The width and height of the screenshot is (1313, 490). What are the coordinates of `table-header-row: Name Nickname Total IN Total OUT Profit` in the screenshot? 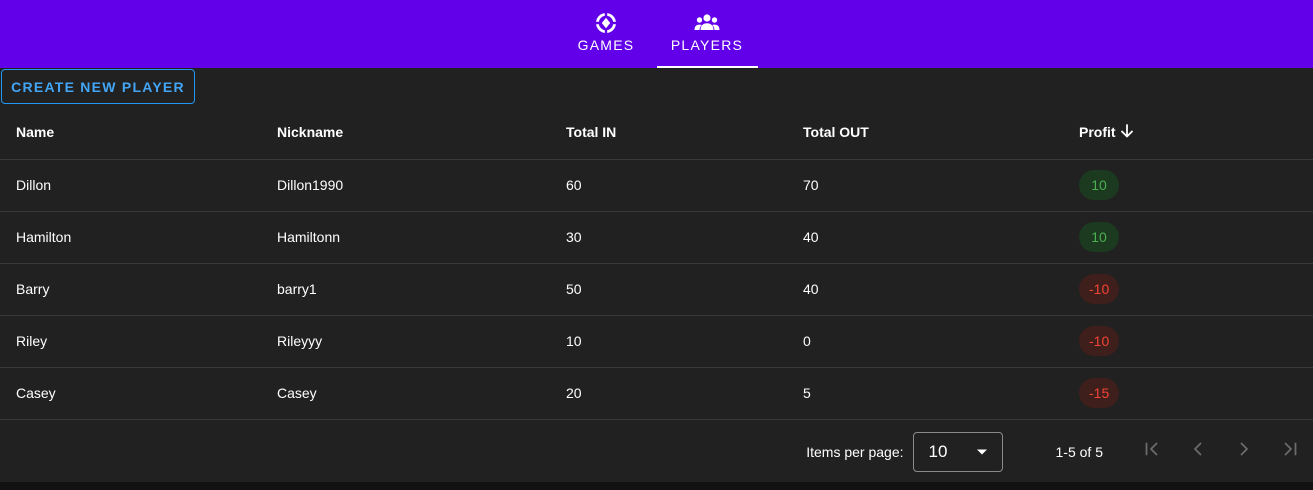 It's located at (656, 133).